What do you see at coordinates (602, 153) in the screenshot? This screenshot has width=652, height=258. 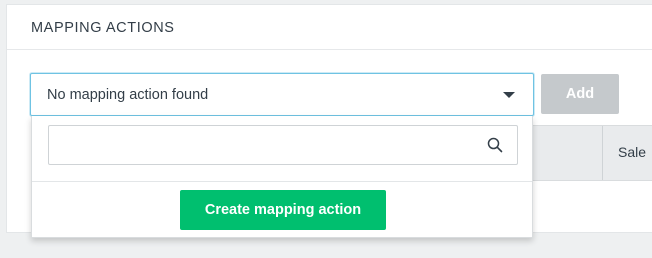 I see `column-divider` at bounding box center [602, 153].